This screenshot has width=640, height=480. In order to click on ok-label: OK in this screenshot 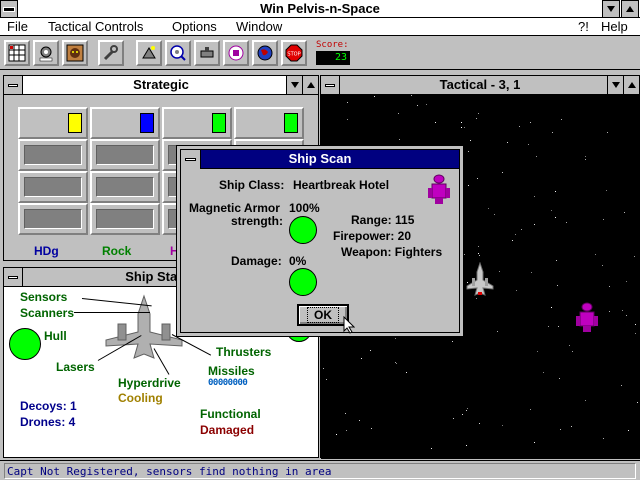, I will do `click(323, 315)`.